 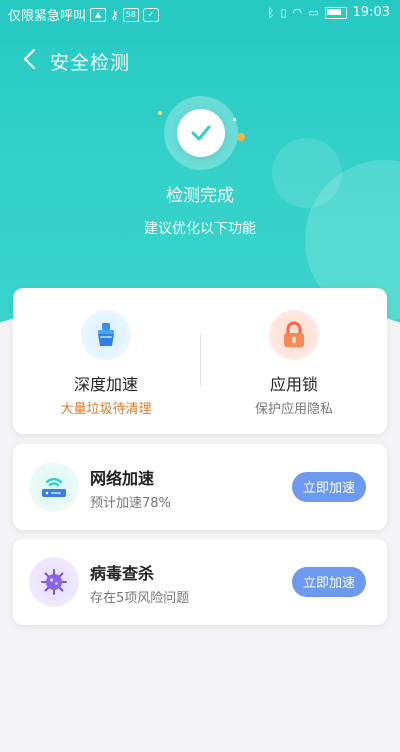 I want to click on sim-icon: ▭, so click(x=313, y=12).